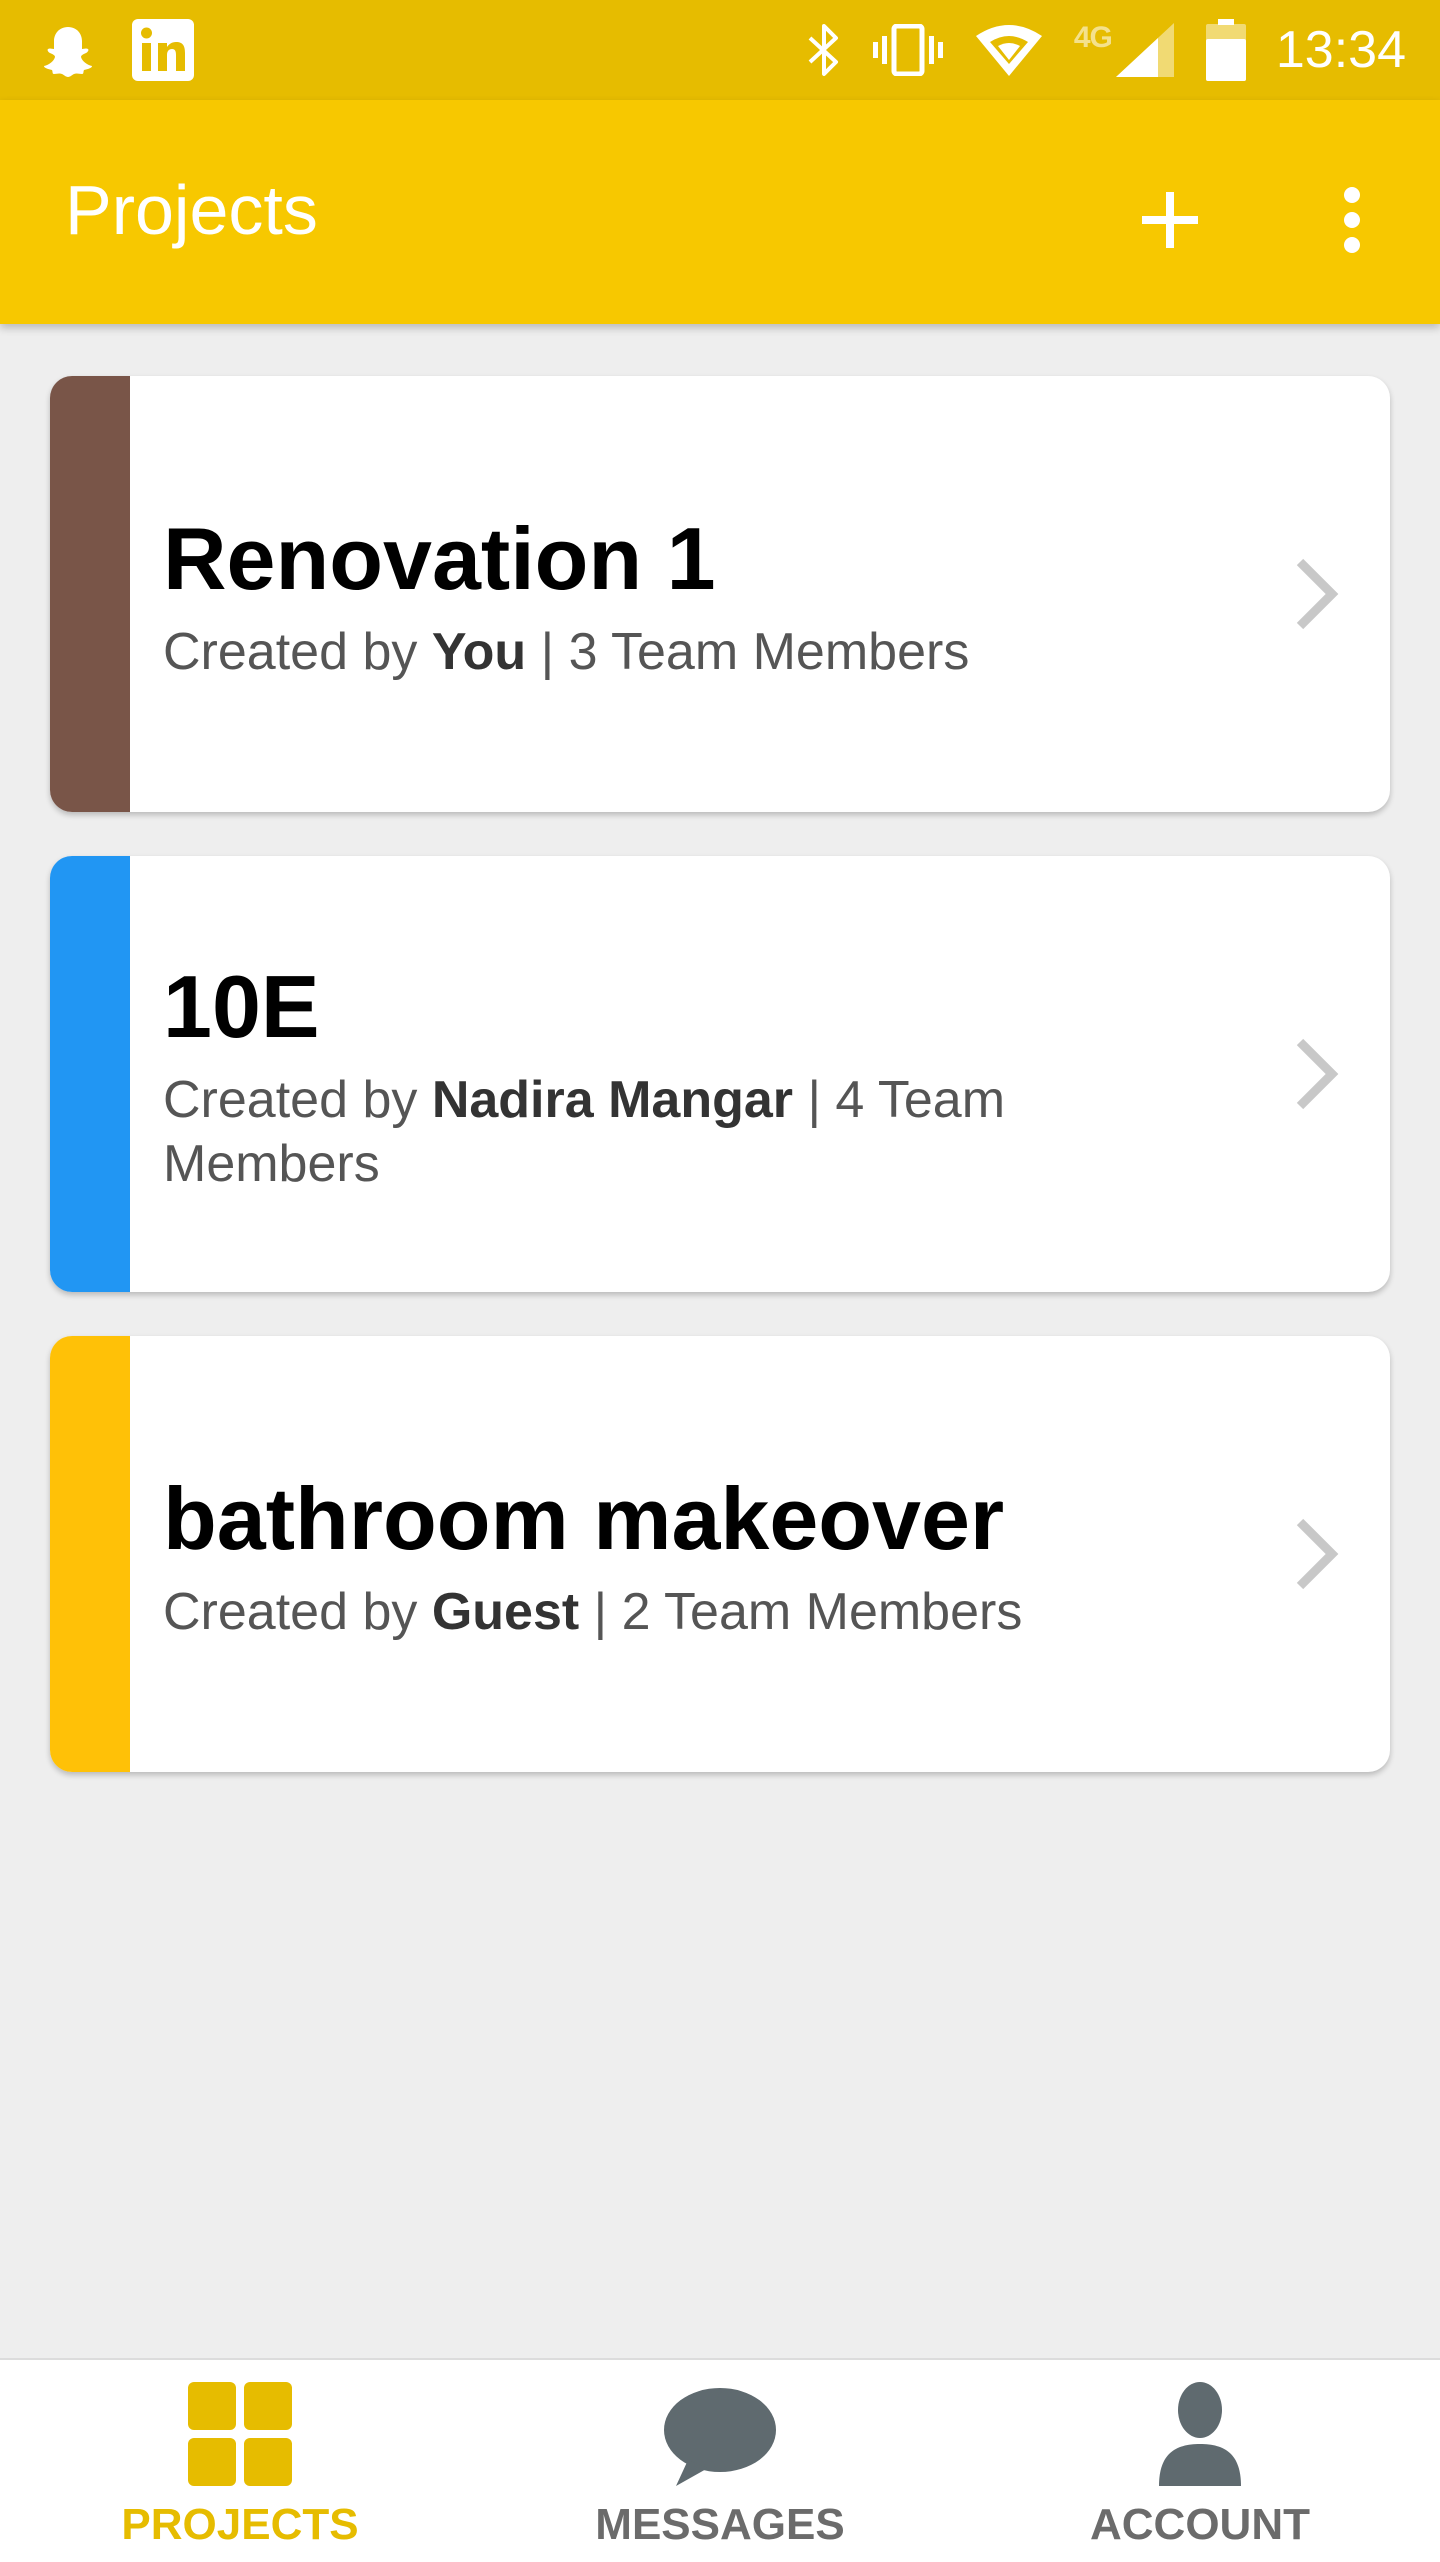 The width and height of the screenshot is (1440, 2562). What do you see at coordinates (1093, 37) in the screenshot?
I see `network-type-label: 4G` at bounding box center [1093, 37].